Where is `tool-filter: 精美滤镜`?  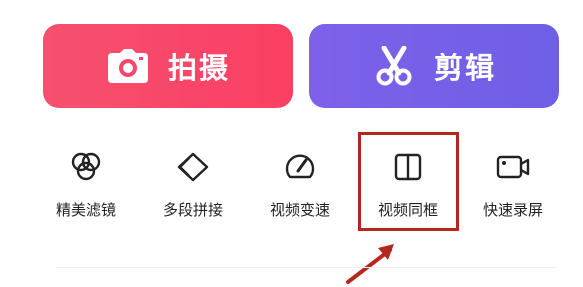
tool-filter: 精美滤镜 is located at coordinates (86, 185).